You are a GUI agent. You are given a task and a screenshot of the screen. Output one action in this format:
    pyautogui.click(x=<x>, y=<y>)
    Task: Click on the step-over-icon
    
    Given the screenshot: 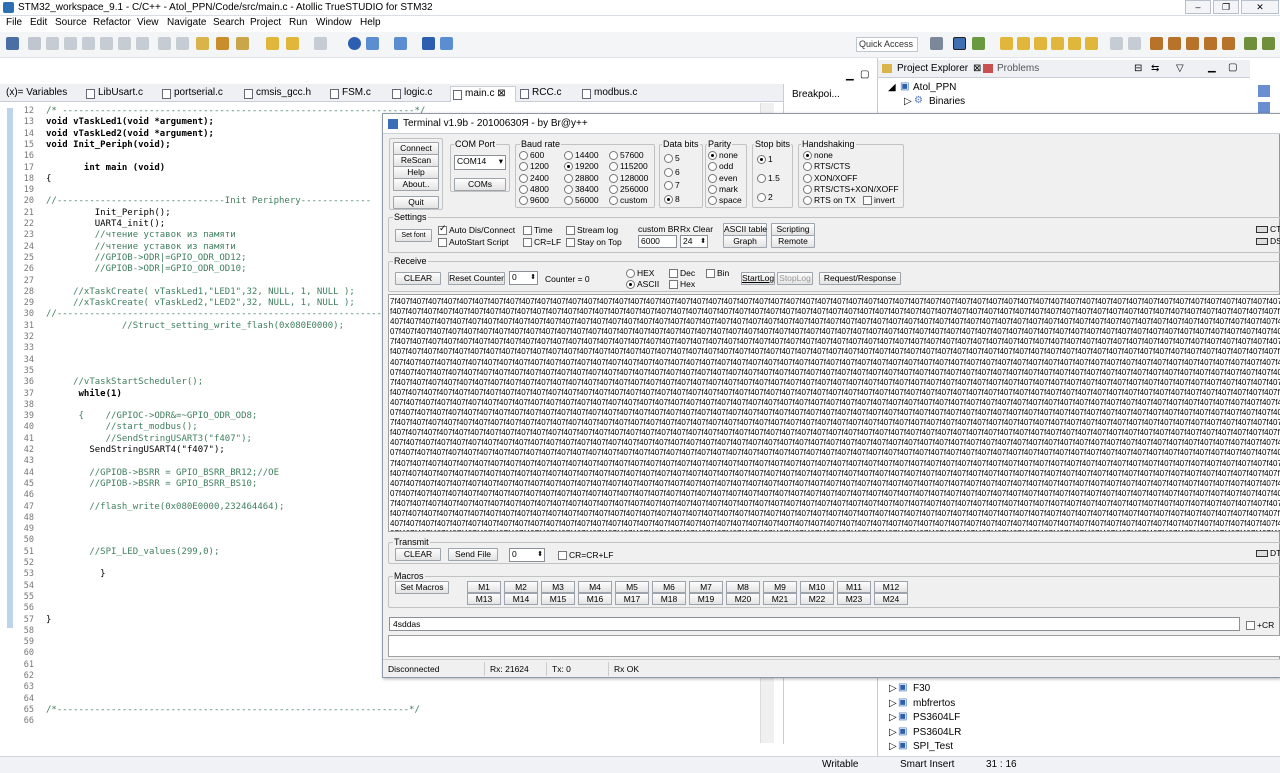 What is the action you would take?
    pyautogui.click(x=124, y=43)
    